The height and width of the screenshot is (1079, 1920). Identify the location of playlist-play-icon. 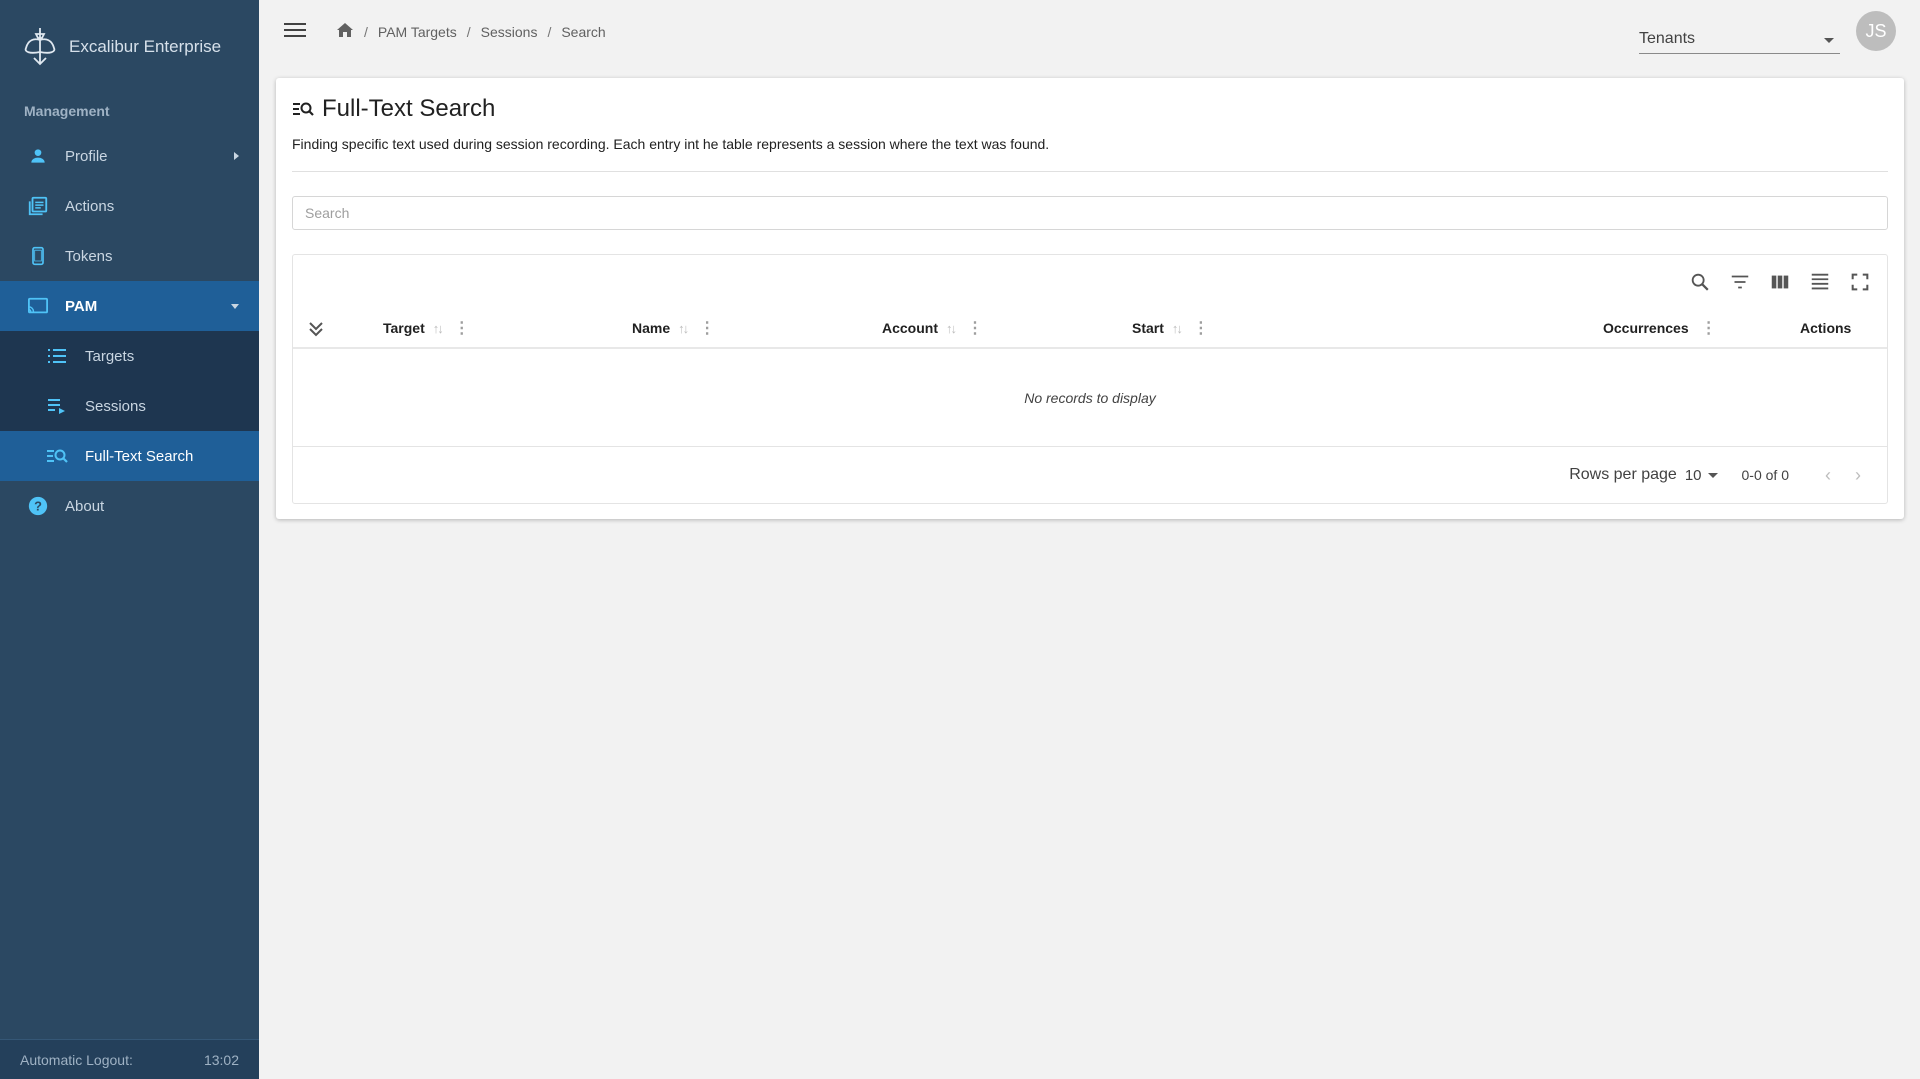
(57, 406).